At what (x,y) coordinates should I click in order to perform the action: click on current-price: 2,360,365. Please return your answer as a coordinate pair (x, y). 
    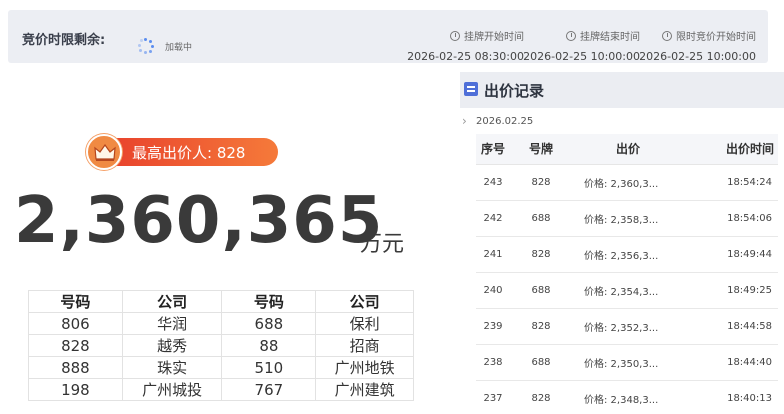
    Looking at the image, I should click on (199, 221).